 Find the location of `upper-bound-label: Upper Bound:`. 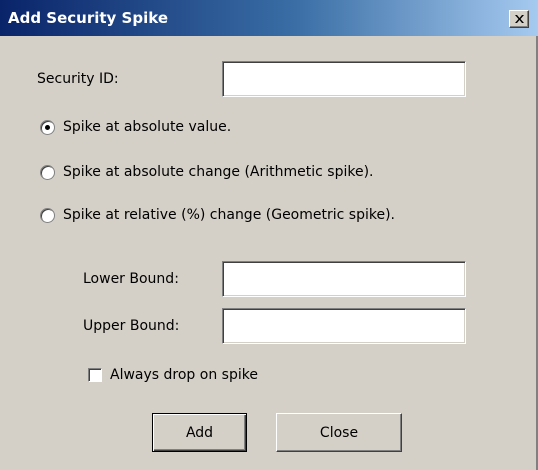

upper-bound-label: Upper Bound: is located at coordinates (131, 326).